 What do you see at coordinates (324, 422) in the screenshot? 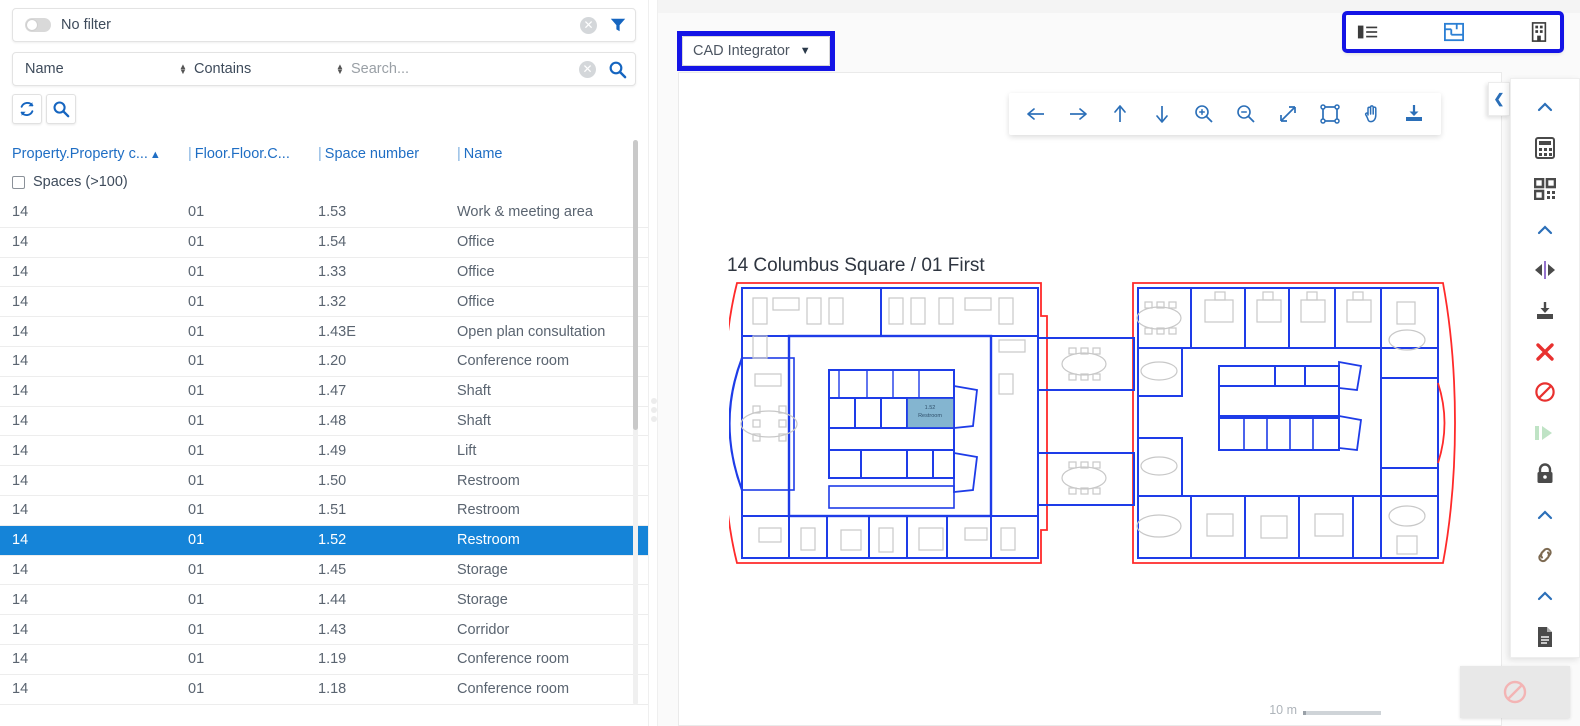
I see `table-row: 14 01 1.48 Shaft` at bounding box center [324, 422].